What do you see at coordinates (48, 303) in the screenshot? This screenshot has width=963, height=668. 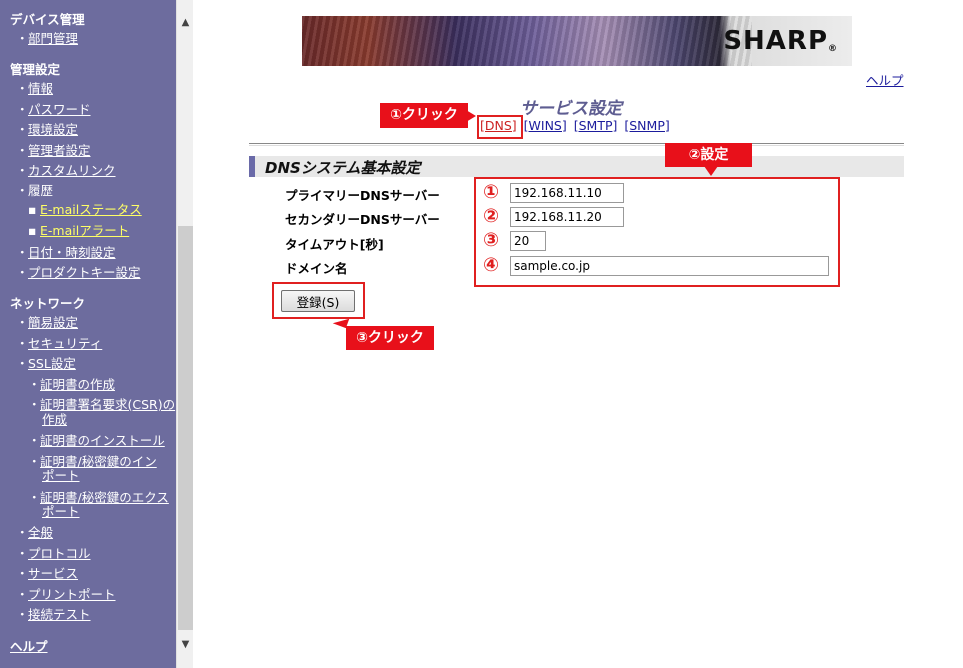 I see `sidebar-heading-network: ネットワーク` at bounding box center [48, 303].